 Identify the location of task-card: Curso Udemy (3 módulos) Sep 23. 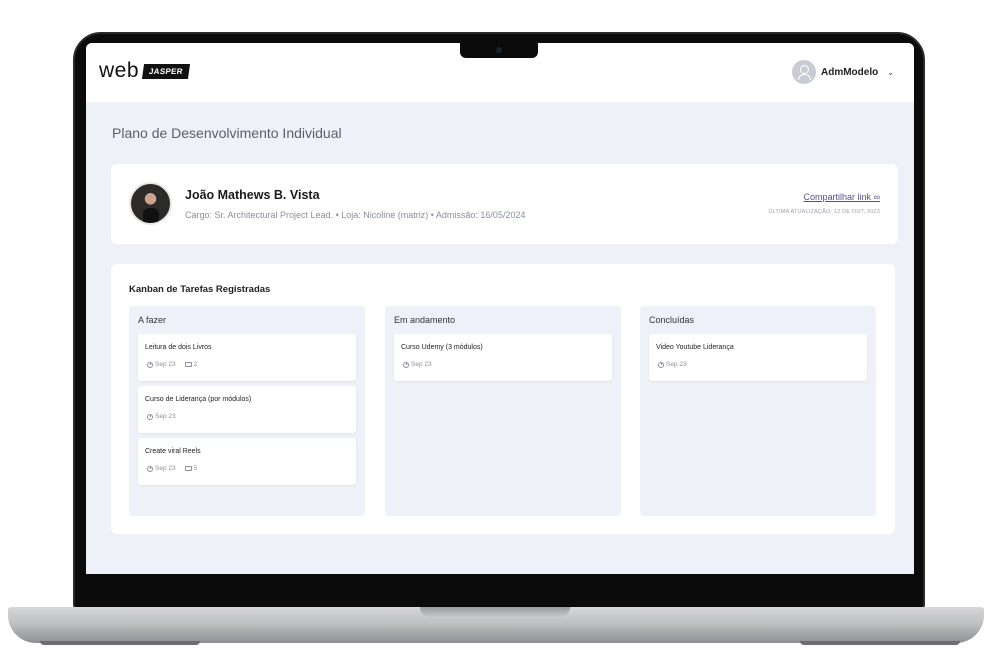
(503, 357).